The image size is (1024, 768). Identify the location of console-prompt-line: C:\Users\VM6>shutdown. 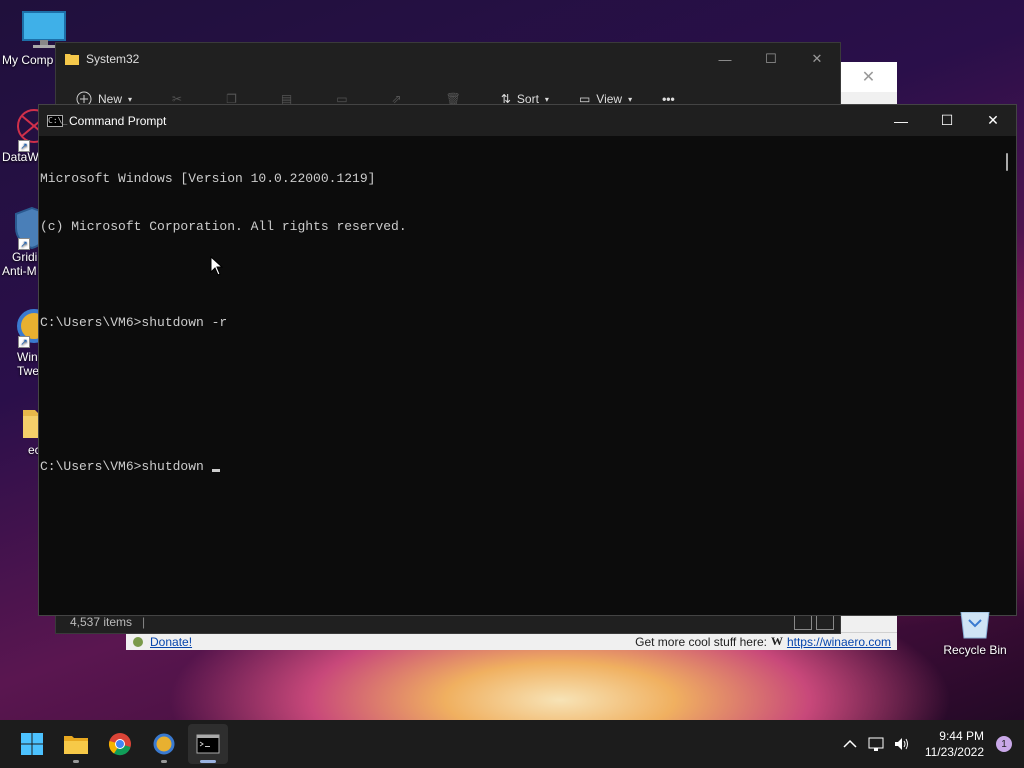
(519, 467).